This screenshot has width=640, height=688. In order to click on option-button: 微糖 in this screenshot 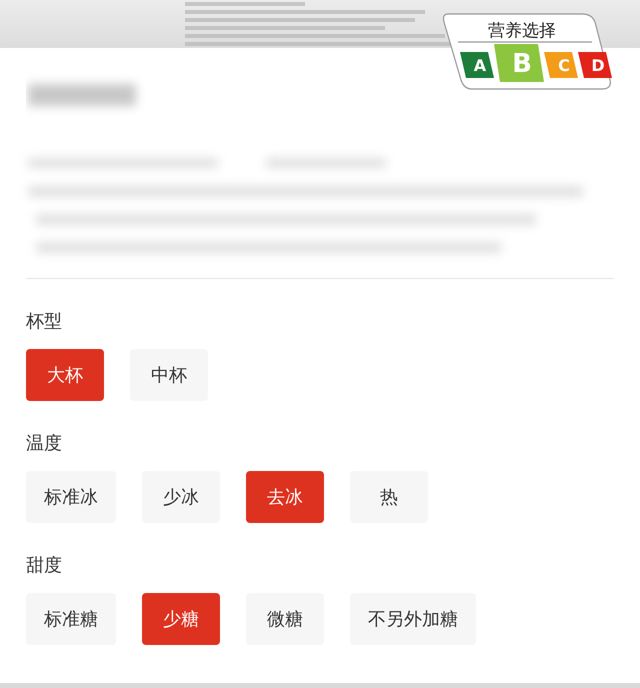, I will do `click(285, 619)`.